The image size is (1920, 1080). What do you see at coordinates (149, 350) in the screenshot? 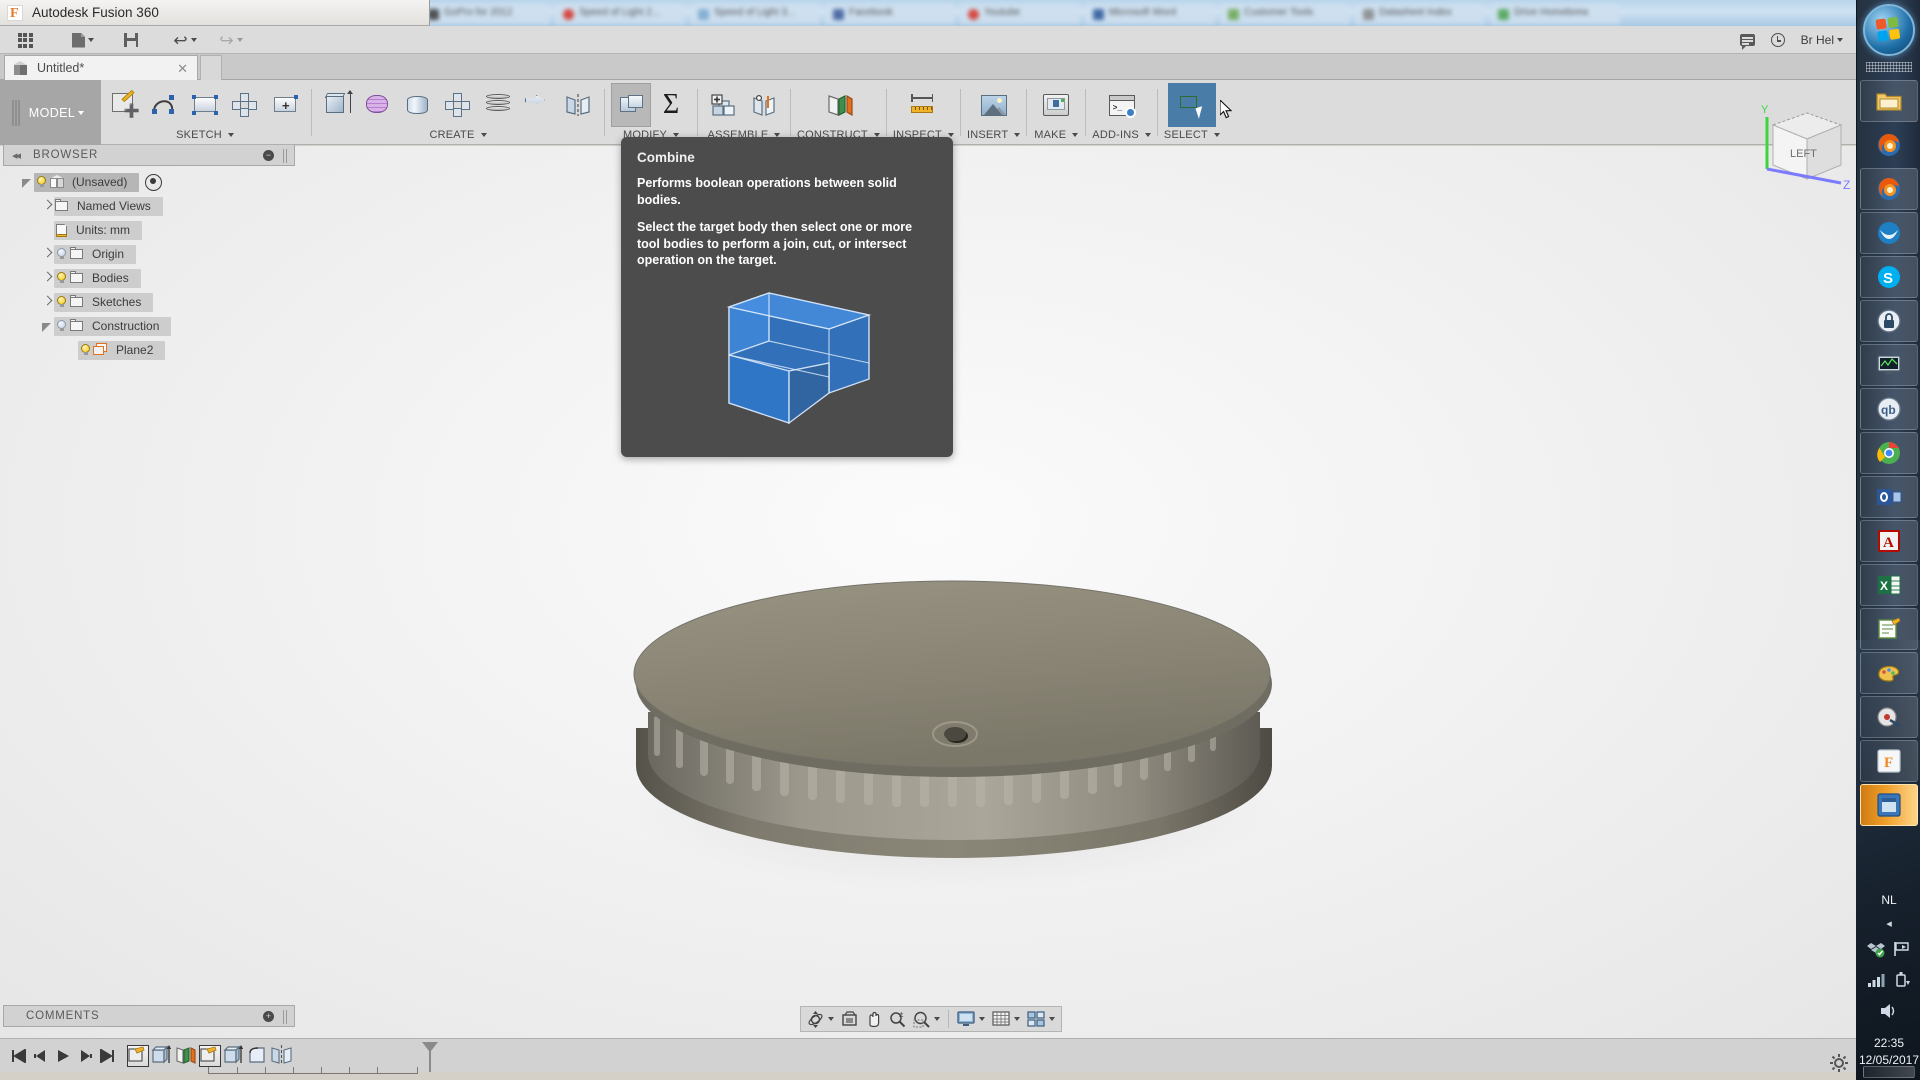
I see `tree-row-plane2: Plane2` at bounding box center [149, 350].